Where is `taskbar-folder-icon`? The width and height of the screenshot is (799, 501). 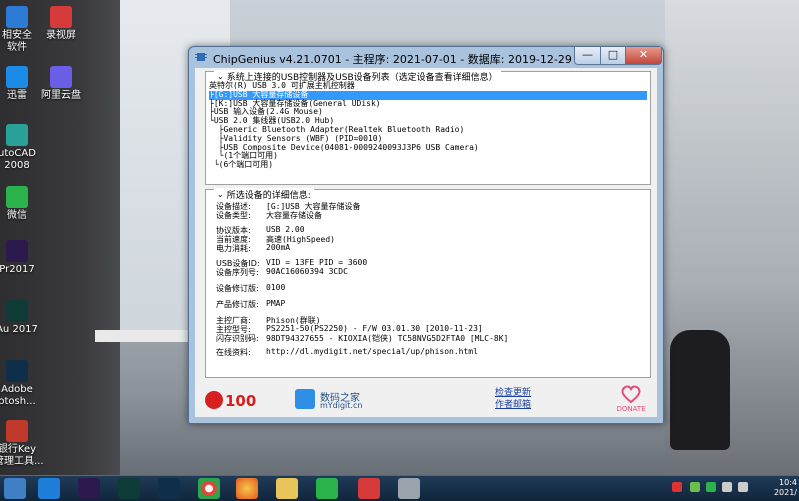 taskbar-folder-icon is located at coordinates (287, 488).